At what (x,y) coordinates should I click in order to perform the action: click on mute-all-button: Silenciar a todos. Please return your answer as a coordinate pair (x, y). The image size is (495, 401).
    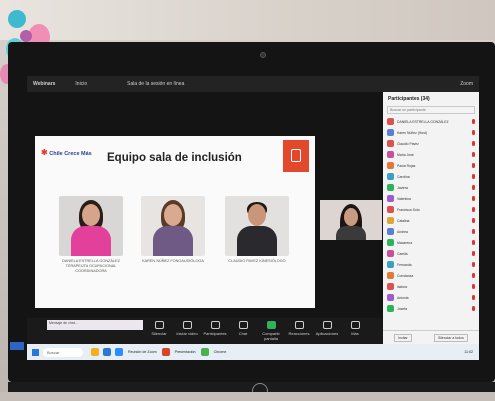
    Looking at the image, I should click on (450, 337).